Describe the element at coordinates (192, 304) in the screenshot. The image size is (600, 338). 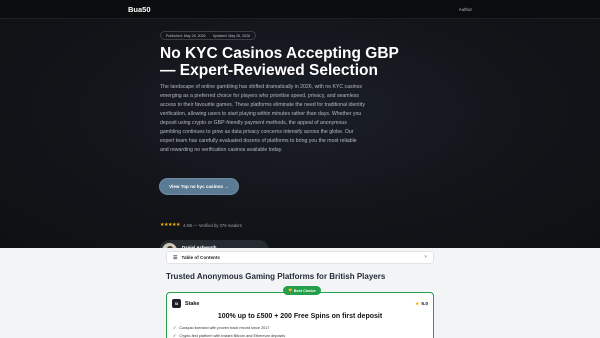
I see `casino-name: Stake` at that location.